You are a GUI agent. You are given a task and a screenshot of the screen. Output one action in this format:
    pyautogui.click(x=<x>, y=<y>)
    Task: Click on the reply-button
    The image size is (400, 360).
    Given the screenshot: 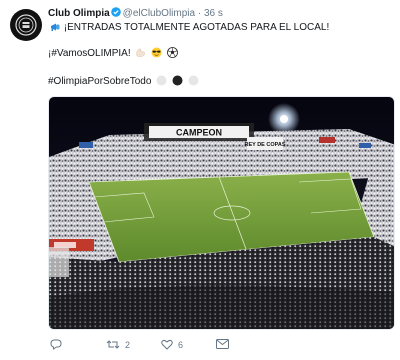 What is the action you would take?
    pyautogui.click(x=58, y=344)
    